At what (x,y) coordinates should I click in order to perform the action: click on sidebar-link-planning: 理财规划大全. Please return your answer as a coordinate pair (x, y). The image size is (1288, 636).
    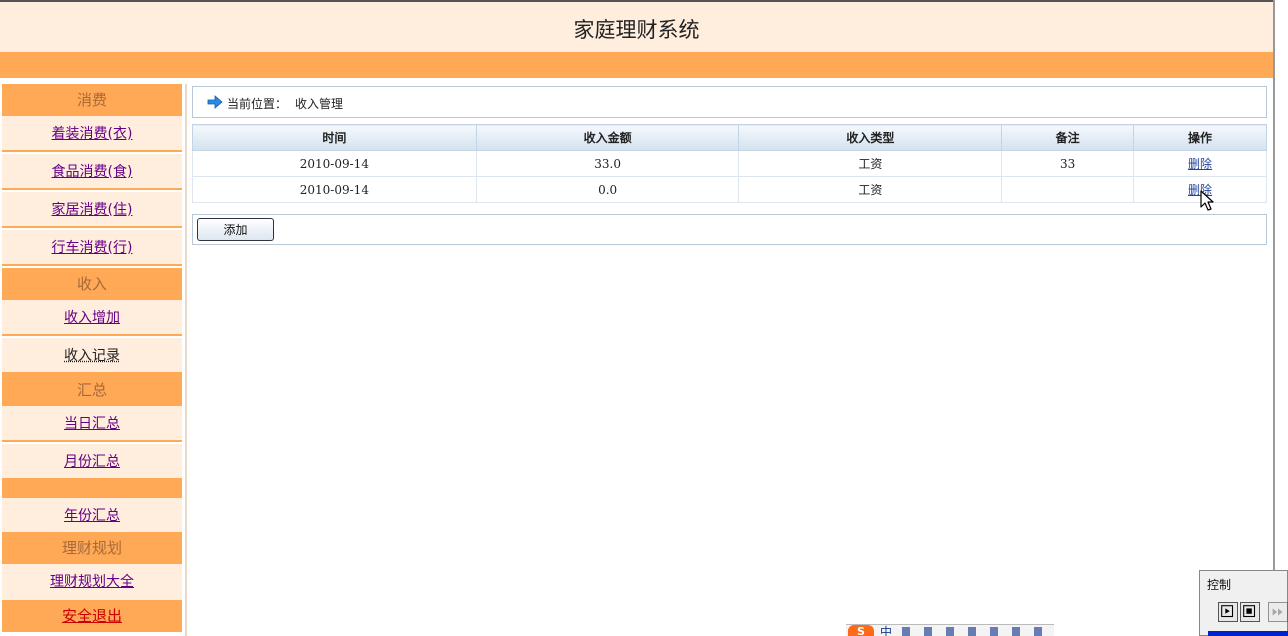
    Looking at the image, I should click on (92, 582).